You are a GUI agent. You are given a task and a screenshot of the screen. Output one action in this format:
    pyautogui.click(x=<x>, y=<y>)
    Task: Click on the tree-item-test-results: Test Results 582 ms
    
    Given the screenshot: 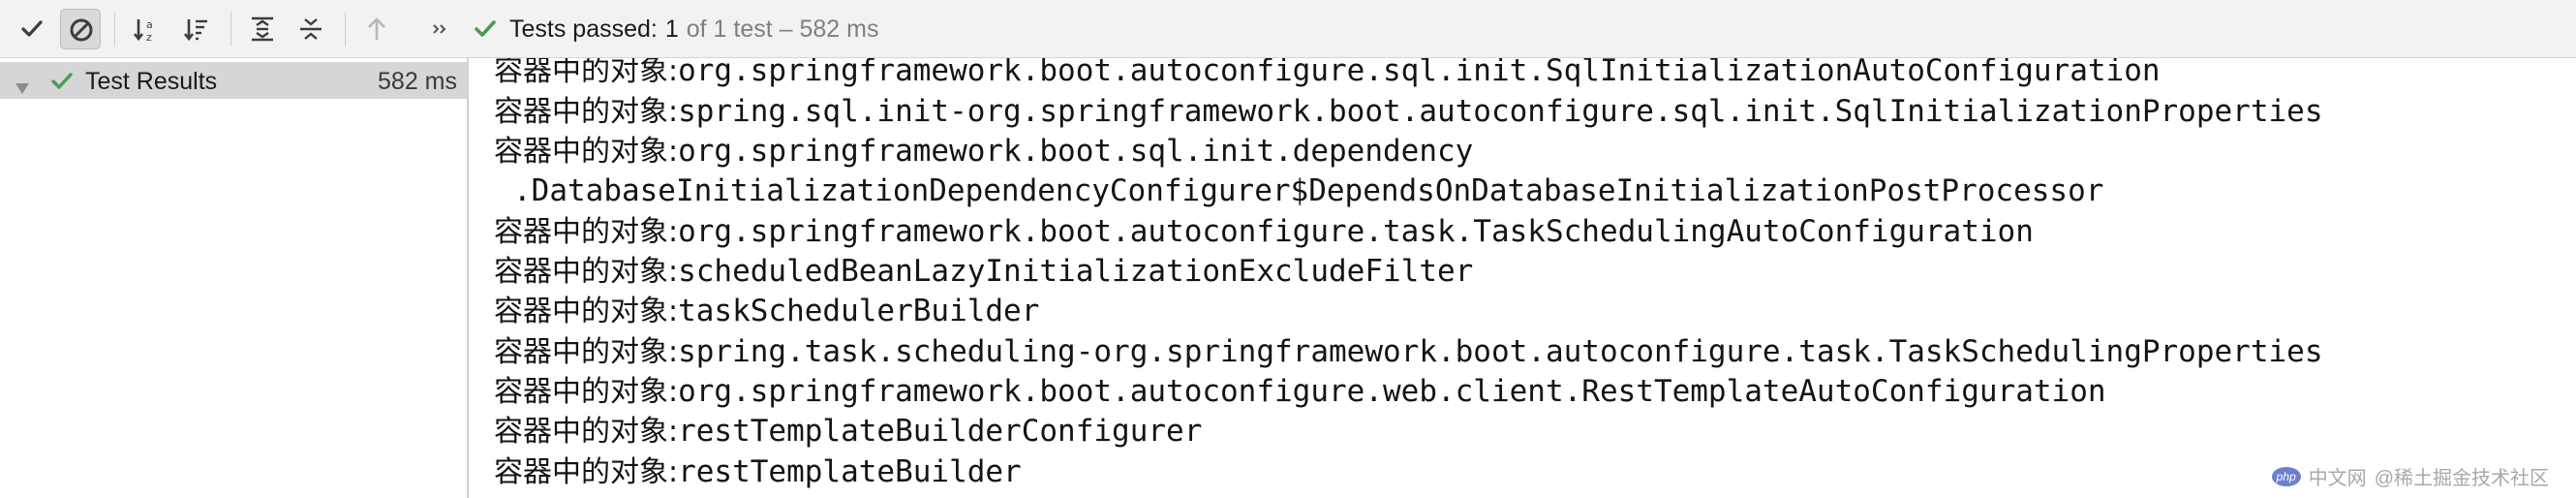 What is the action you would take?
    pyautogui.click(x=233, y=80)
    